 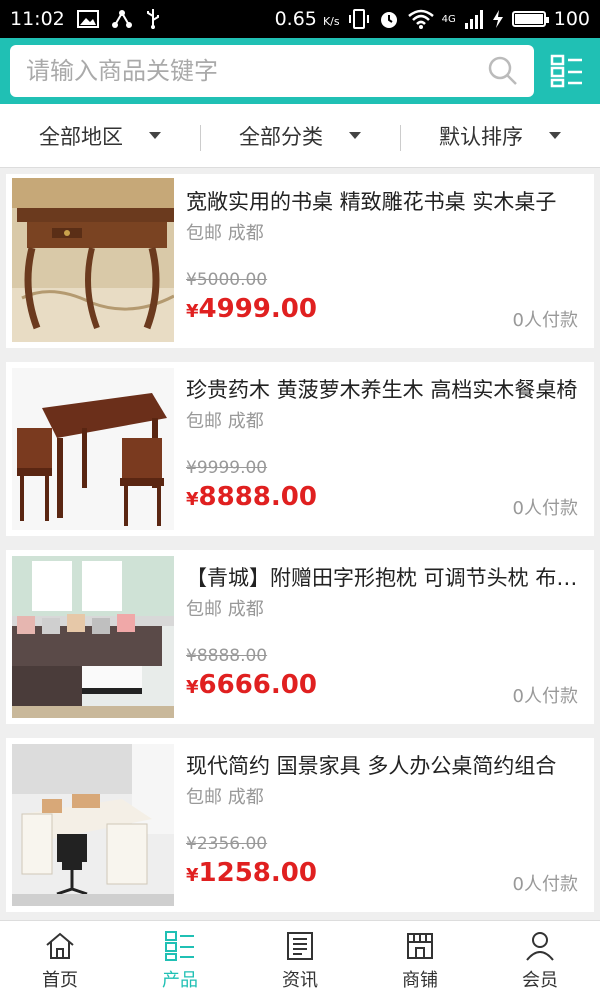 What do you see at coordinates (251, 309) in the screenshot?
I see `sale-price: ¥4999.00` at bounding box center [251, 309].